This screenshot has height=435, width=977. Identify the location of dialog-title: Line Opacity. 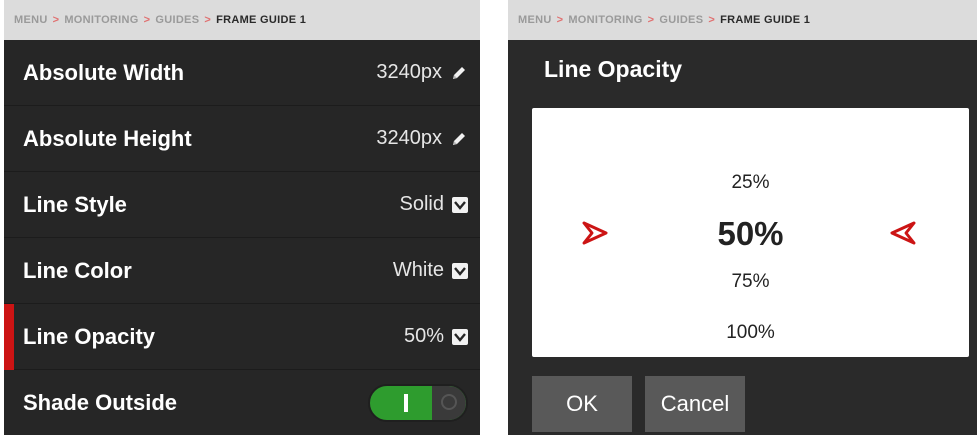
(613, 69).